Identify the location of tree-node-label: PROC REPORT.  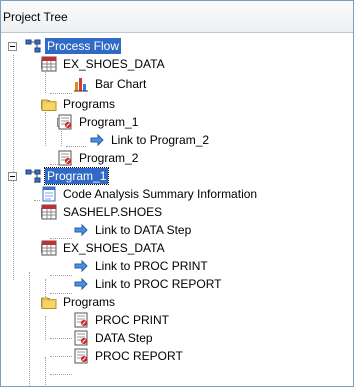
(139, 356).